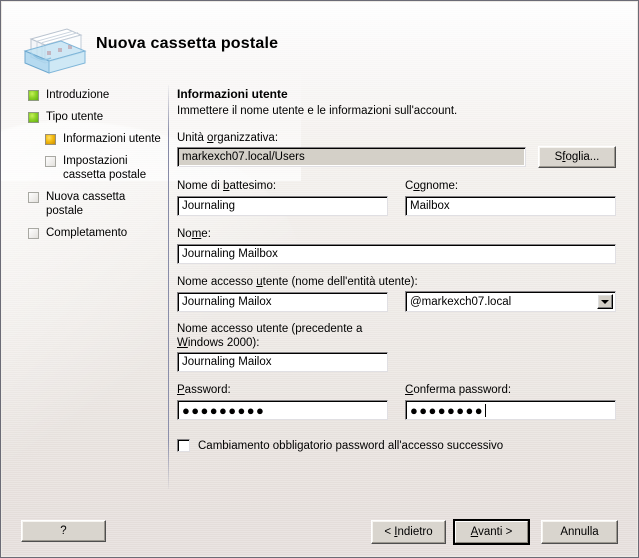  Describe the element at coordinates (319, 39) in the screenshot. I see `dialog-header: Nuova cassetta postale` at that location.